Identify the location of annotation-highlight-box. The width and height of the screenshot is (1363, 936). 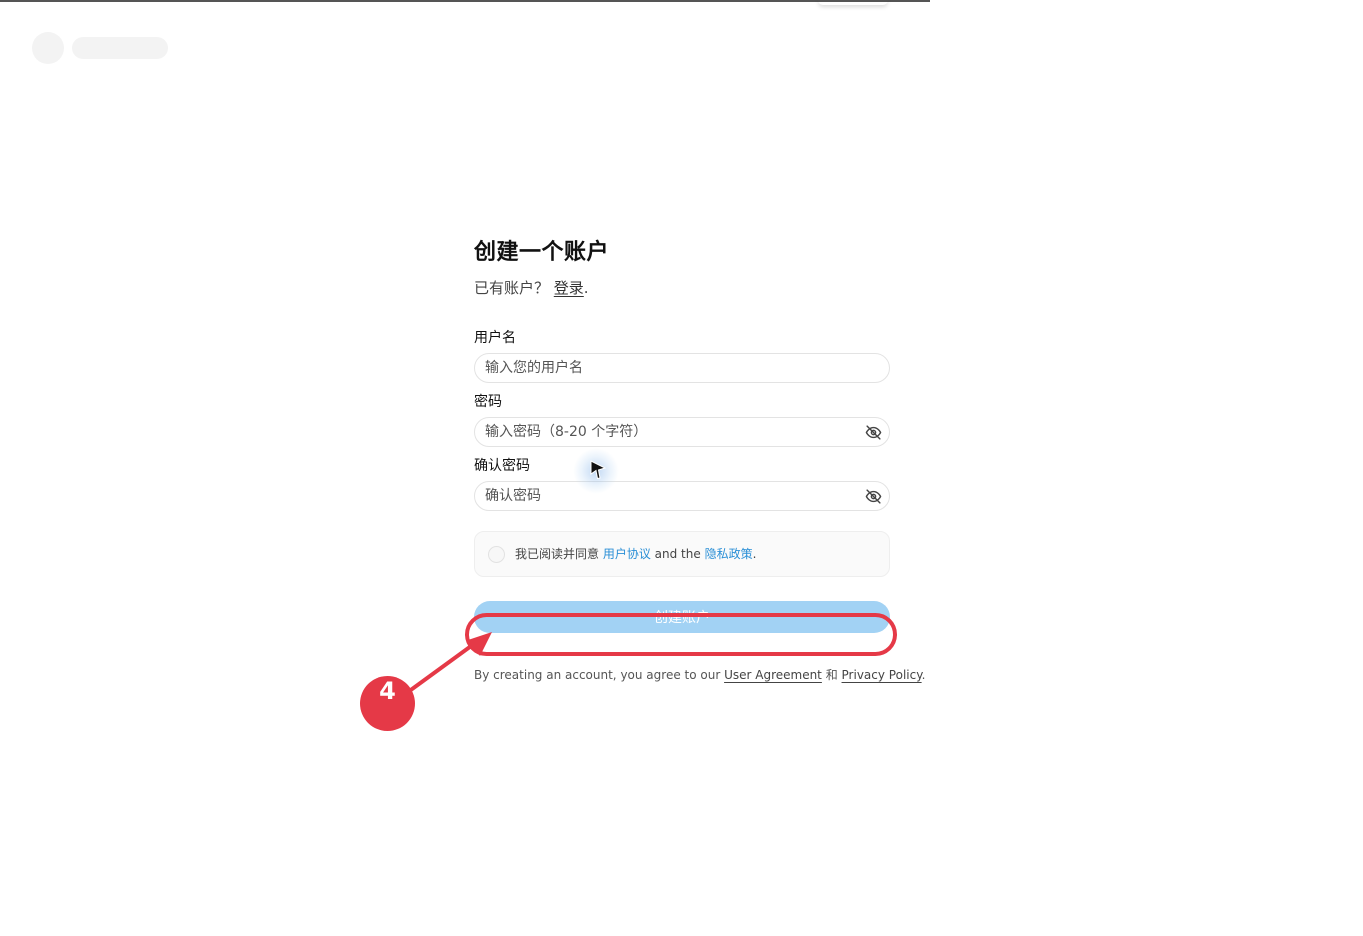
(681, 634).